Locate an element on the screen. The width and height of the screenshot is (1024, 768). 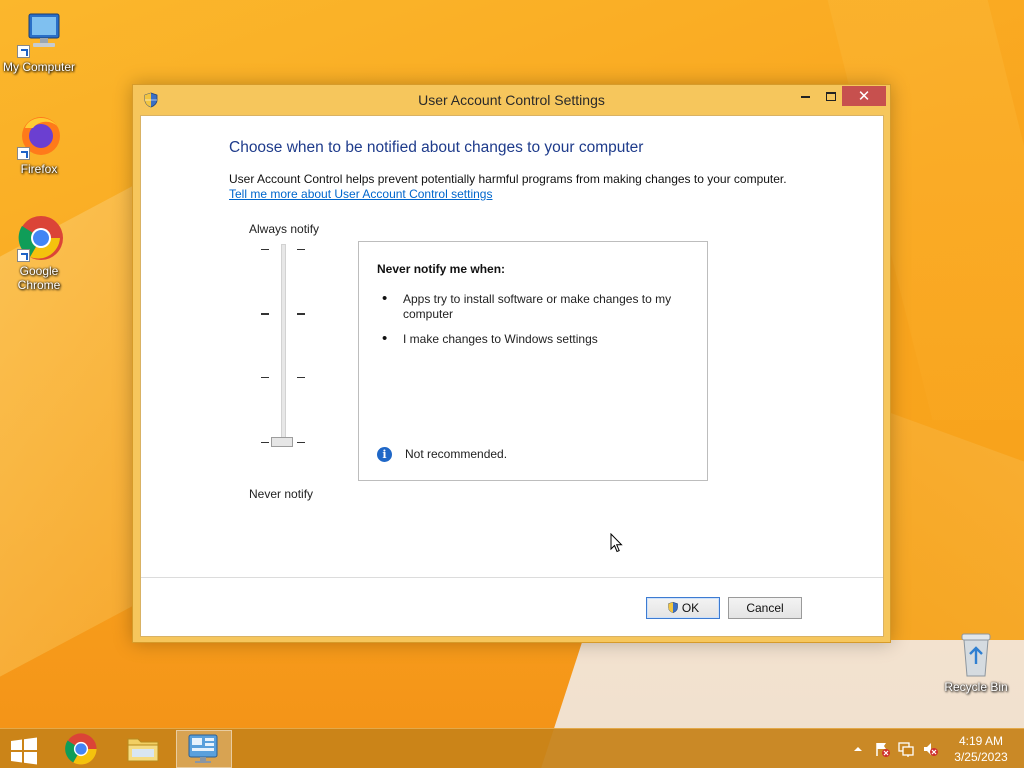
cancel-button: Cancel is located at coordinates (765, 608).